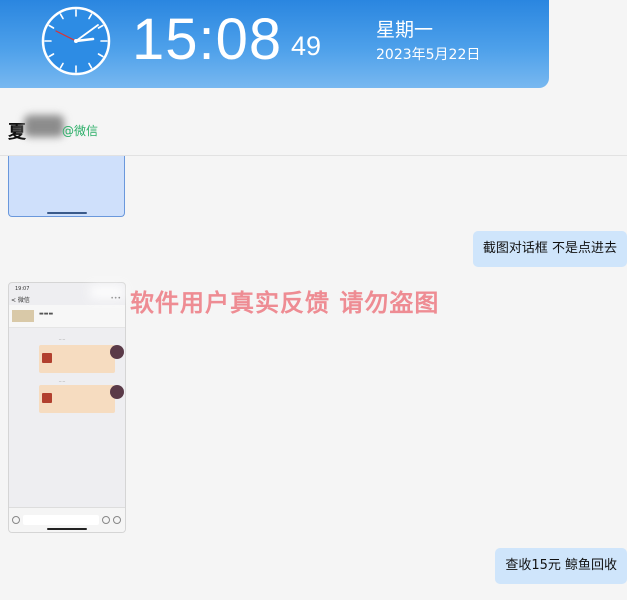 The image size is (627, 600). I want to click on plus-icon, so click(117, 520).